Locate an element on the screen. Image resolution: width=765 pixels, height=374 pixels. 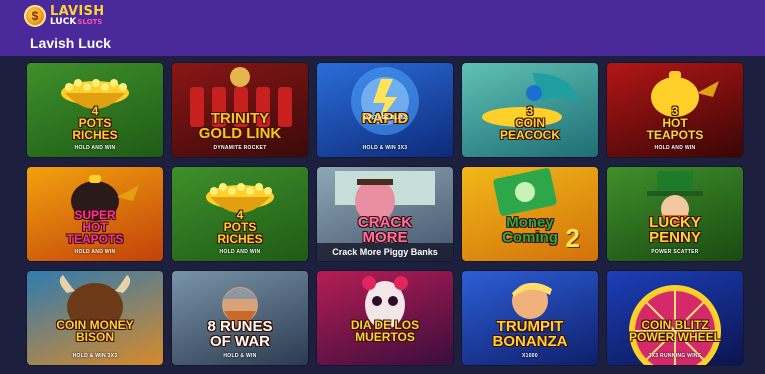
game-tile: SUPER HOT TEAPOTS HOLD AND WIN is located at coordinates (95, 214).